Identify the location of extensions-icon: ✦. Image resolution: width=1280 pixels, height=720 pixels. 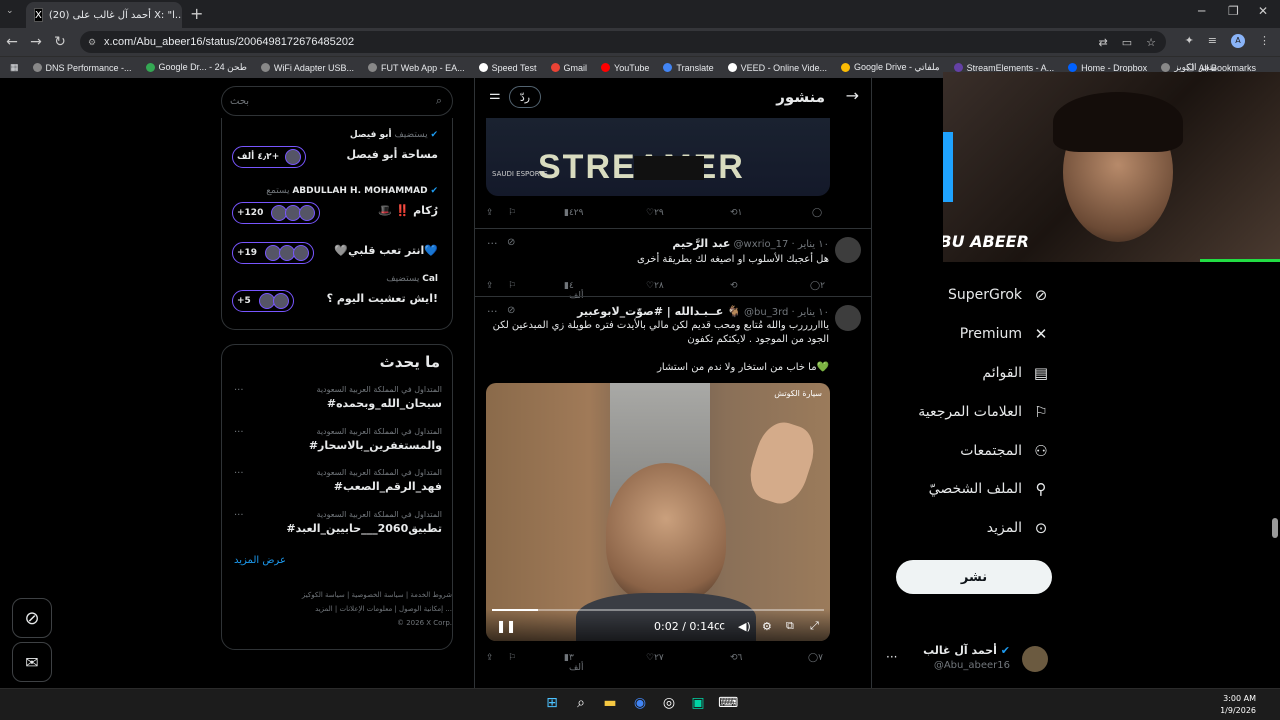
(1189, 41).